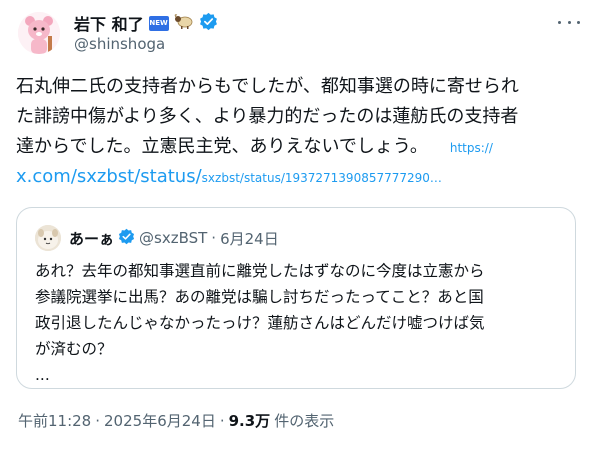 This screenshot has width=598, height=458. I want to click on quote-header: あーぁ @sxzBST · 6月24日, so click(174, 238).